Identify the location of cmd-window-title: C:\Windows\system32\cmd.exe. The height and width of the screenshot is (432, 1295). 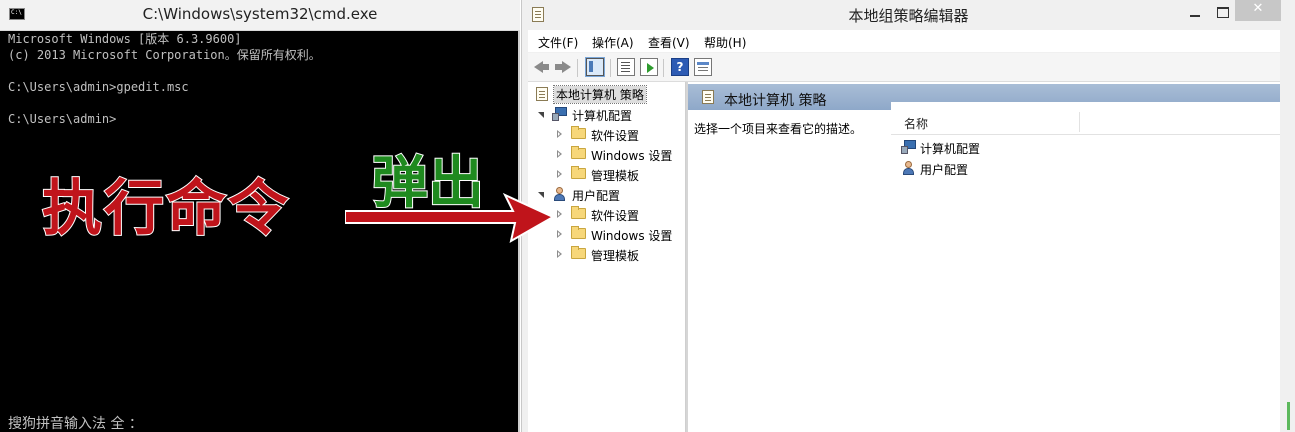
(260, 14).